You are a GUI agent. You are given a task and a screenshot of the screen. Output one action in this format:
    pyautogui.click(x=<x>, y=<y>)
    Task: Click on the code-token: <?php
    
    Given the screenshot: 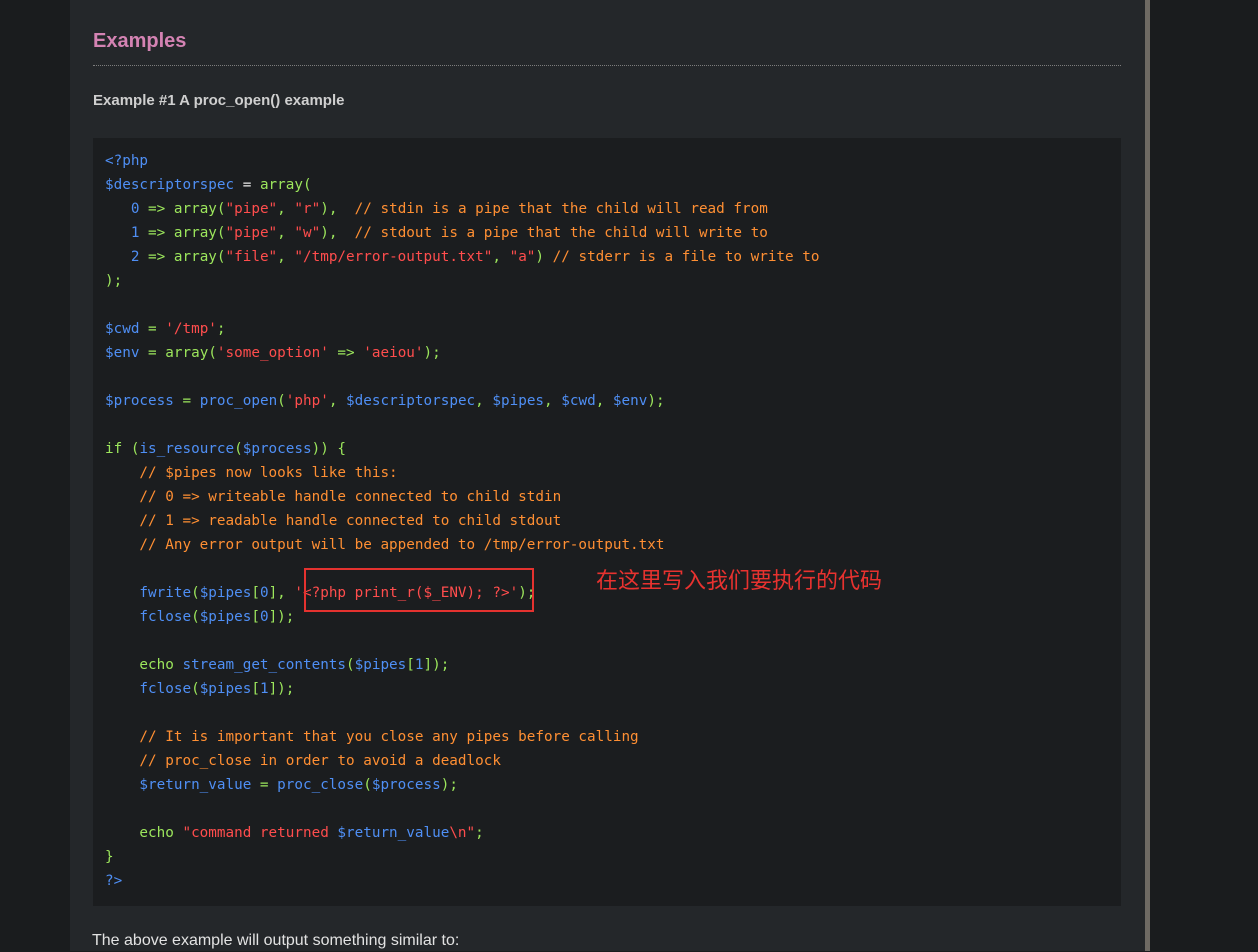 What is the action you would take?
    pyautogui.click(x=127, y=161)
    